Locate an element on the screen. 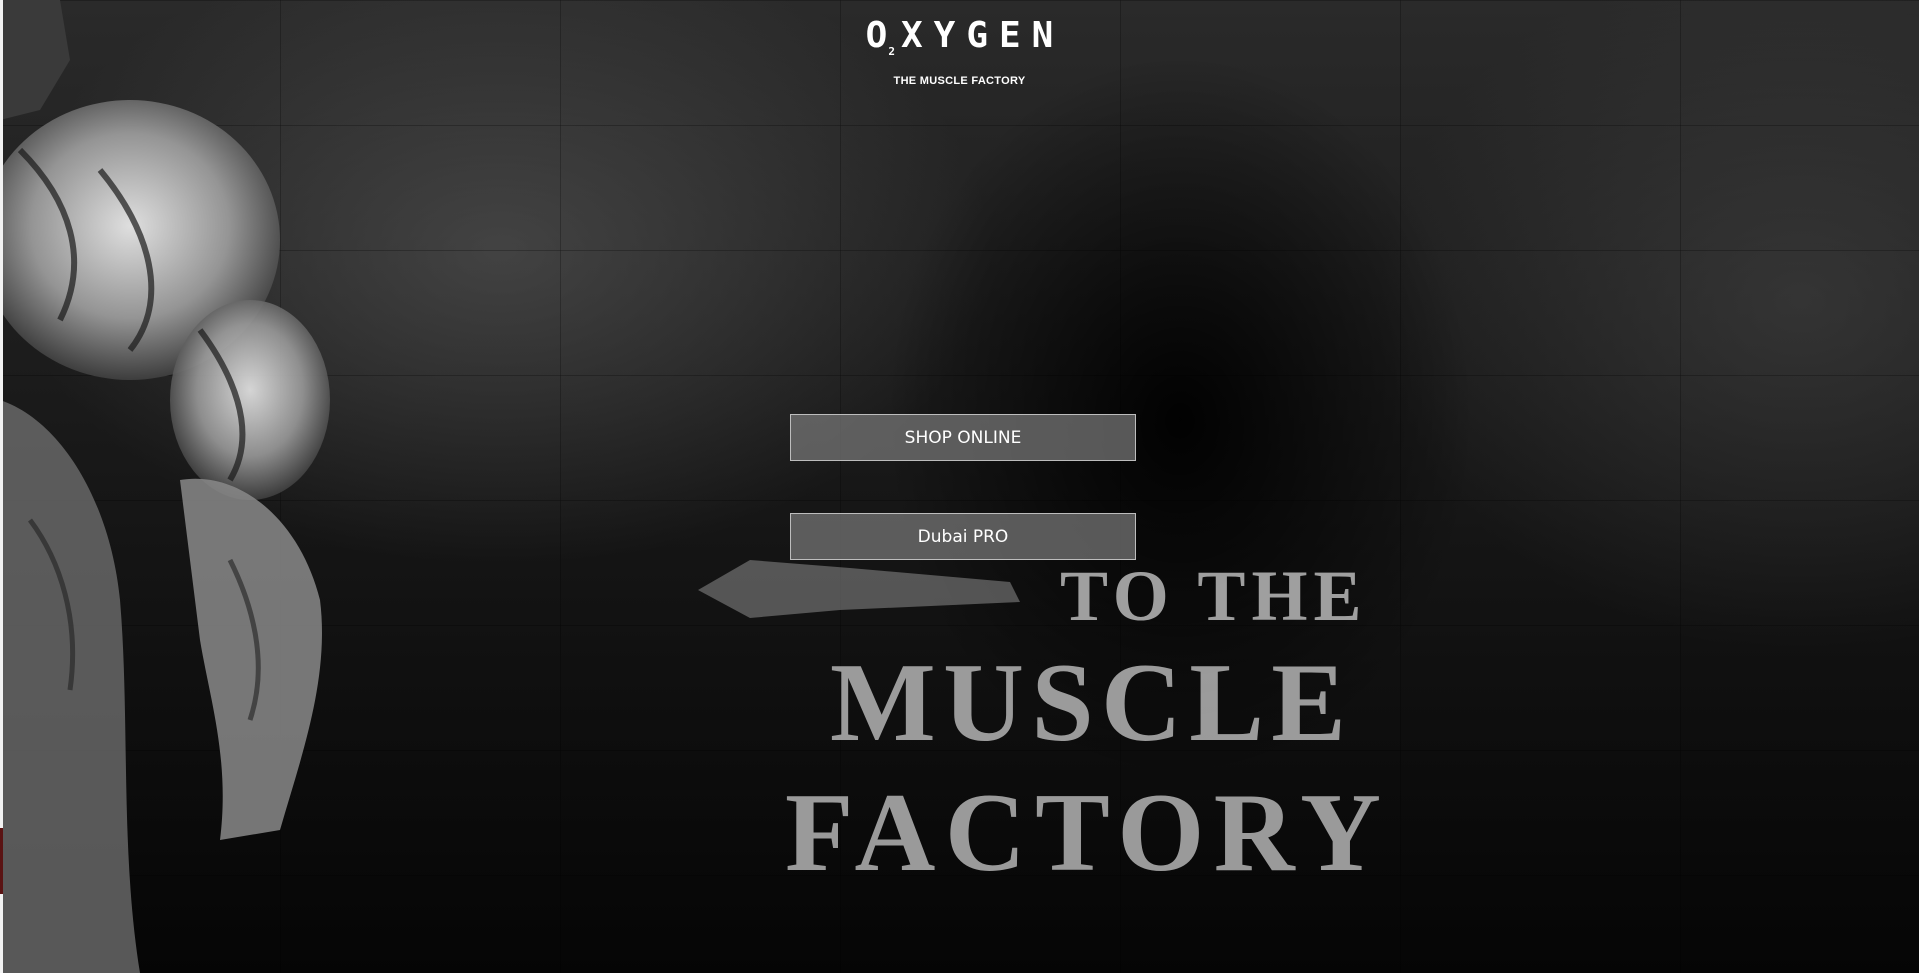  arrow-graphic is located at coordinates (859, 589).